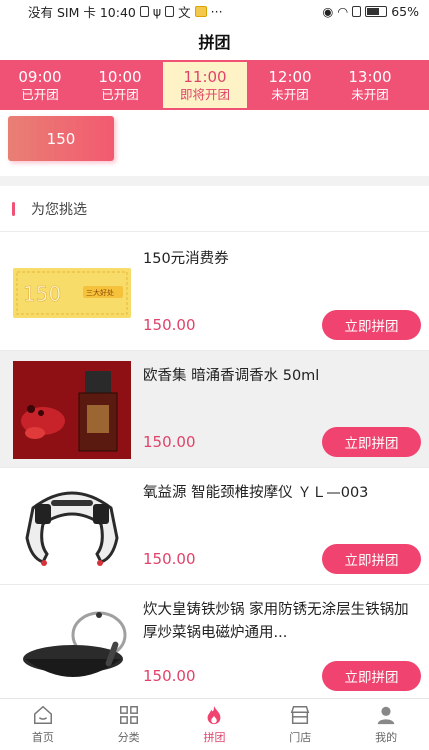  I want to click on coupon-image-tag: 三大好处, so click(100, 292).